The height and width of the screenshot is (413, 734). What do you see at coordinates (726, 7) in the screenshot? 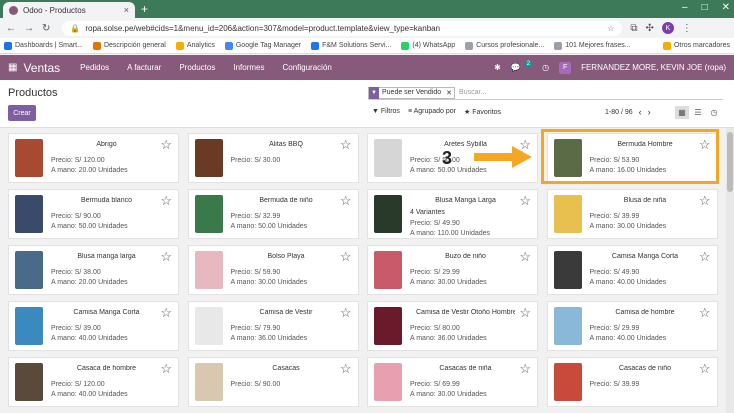
I see `close-window-icon: ✕` at bounding box center [726, 7].